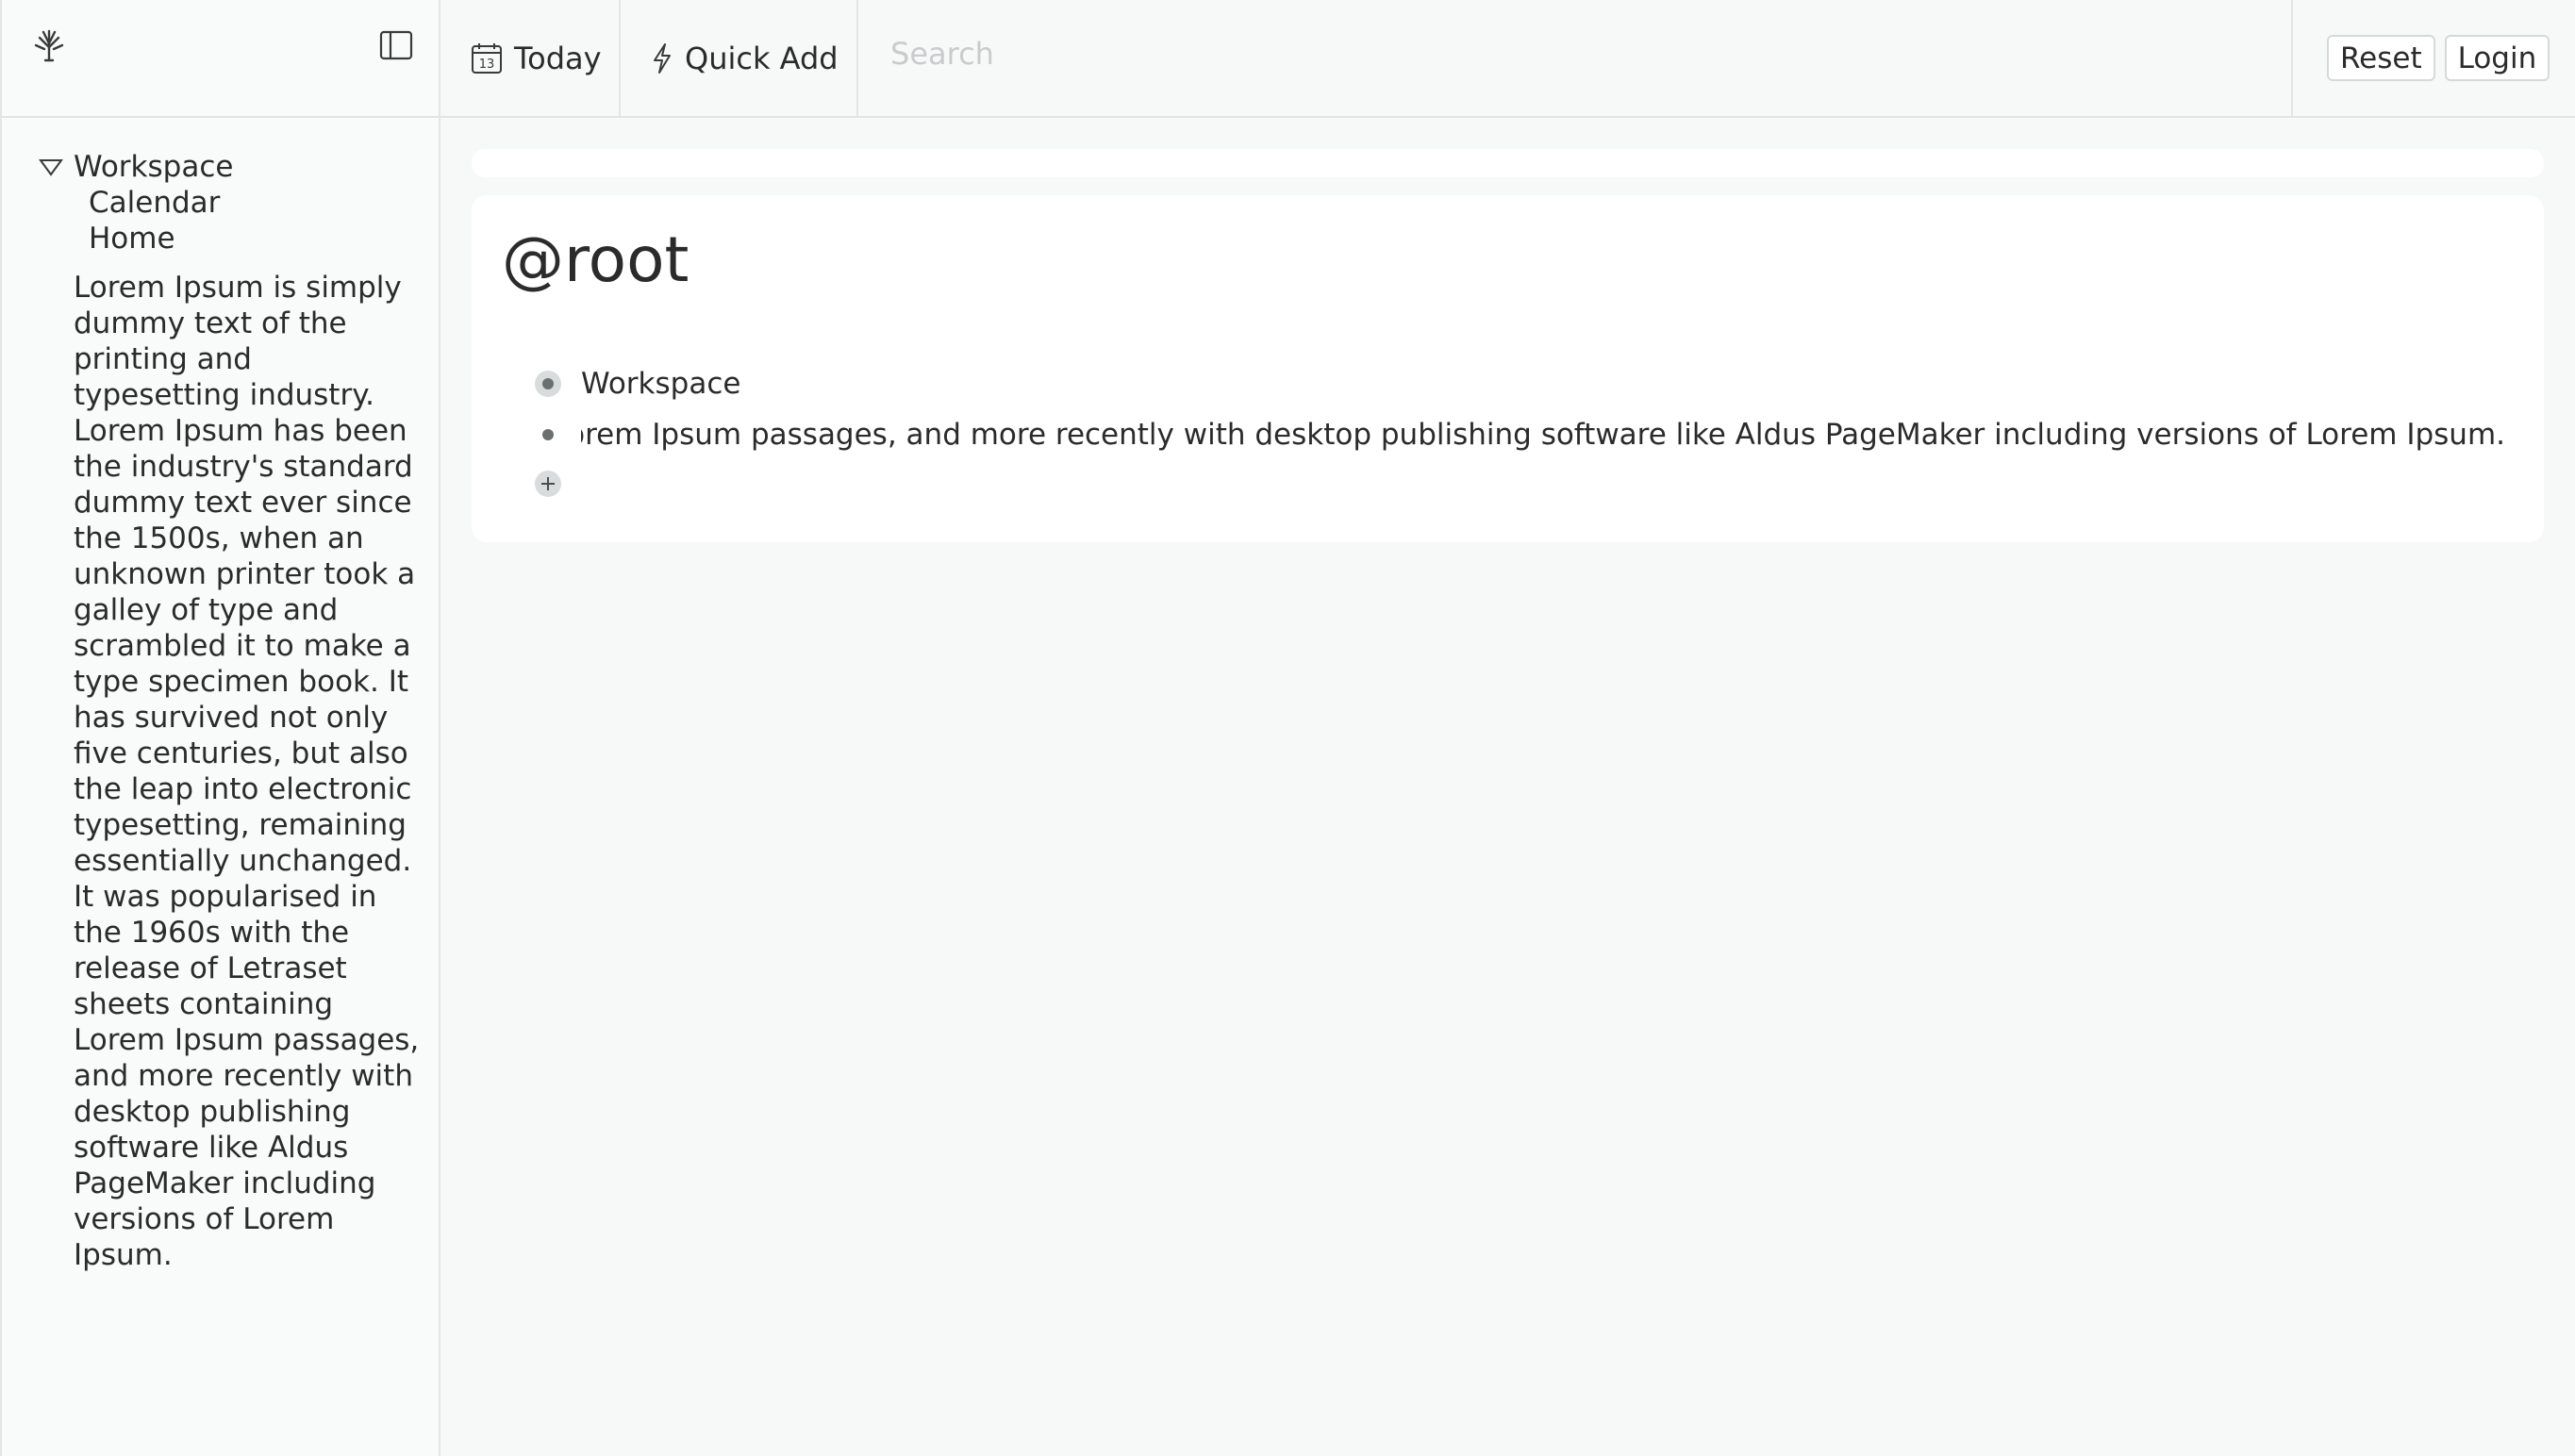 This screenshot has width=2575, height=1456. I want to click on tree-item-calendar: Calendar, so click(226, 203).